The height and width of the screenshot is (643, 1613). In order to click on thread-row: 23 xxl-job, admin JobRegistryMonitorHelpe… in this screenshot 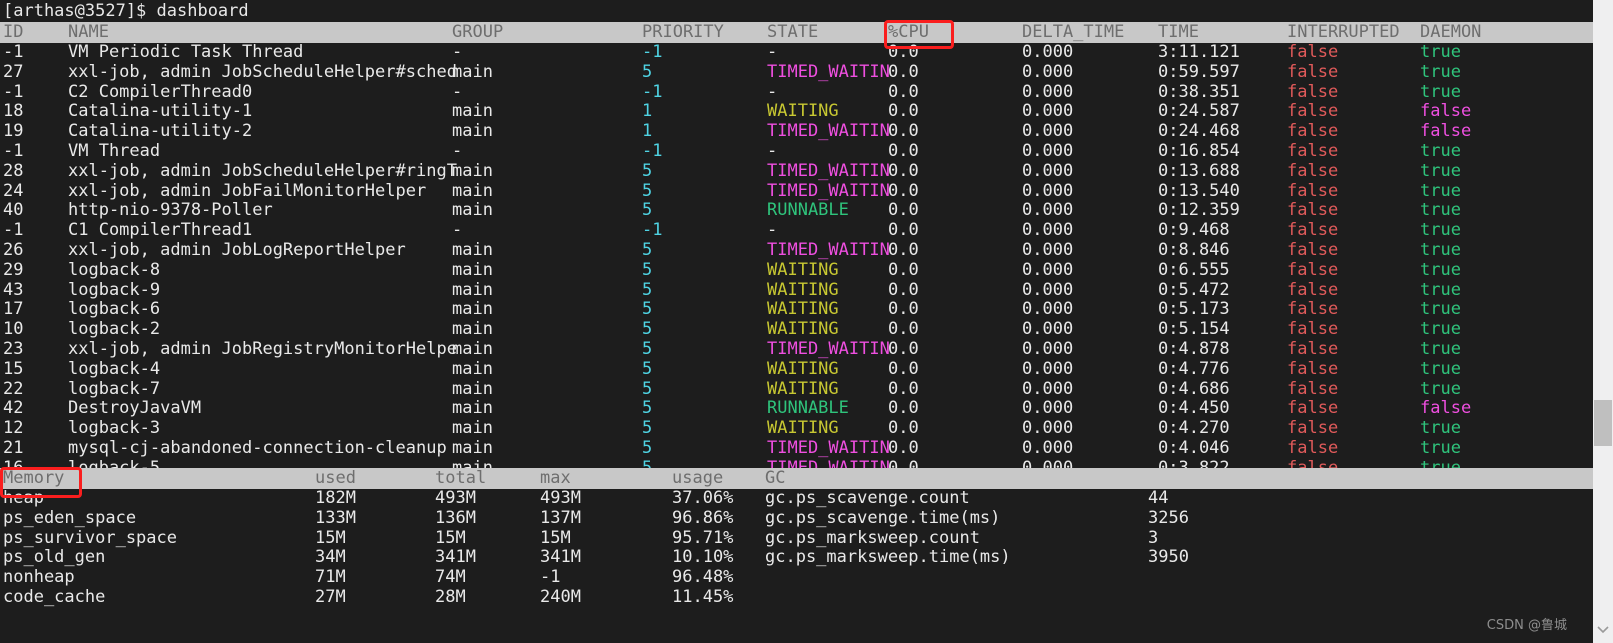, I will do `click(796, 349)`.